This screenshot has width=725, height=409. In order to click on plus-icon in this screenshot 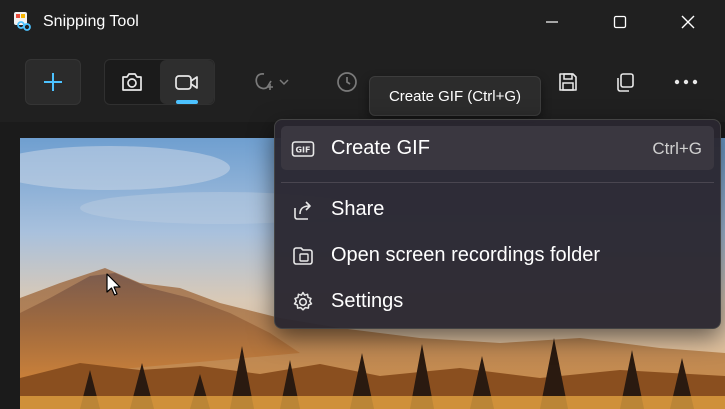, I will do `click(53, 82)`.